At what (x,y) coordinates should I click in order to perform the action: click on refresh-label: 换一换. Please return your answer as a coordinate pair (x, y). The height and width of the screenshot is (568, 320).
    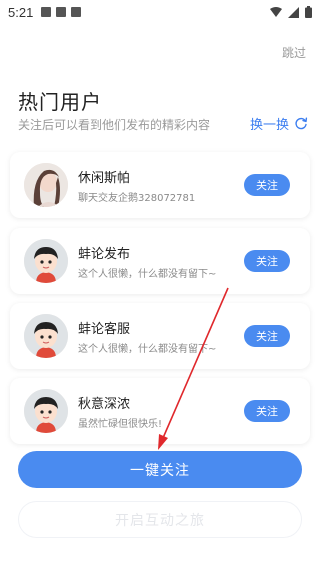
    Looking at the image, I should click on (269, 125).